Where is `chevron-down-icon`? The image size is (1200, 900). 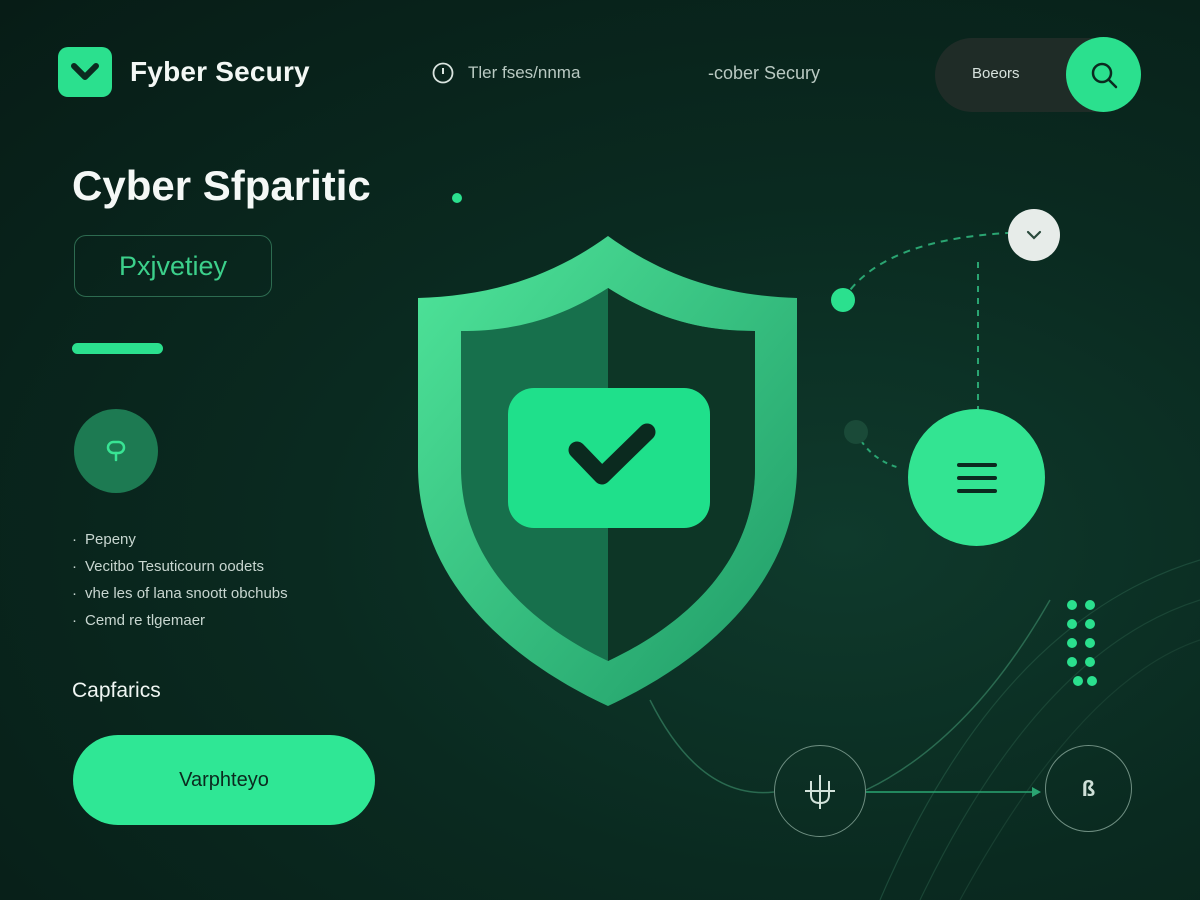
chevron-down-icon is located at coordinates (1034, 235).